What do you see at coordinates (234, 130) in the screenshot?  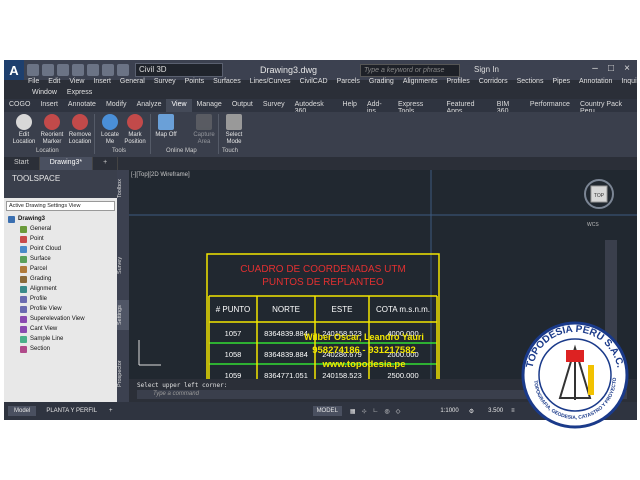 I see `select-mode-button: Select Mode` at bounding box center [234, 130].